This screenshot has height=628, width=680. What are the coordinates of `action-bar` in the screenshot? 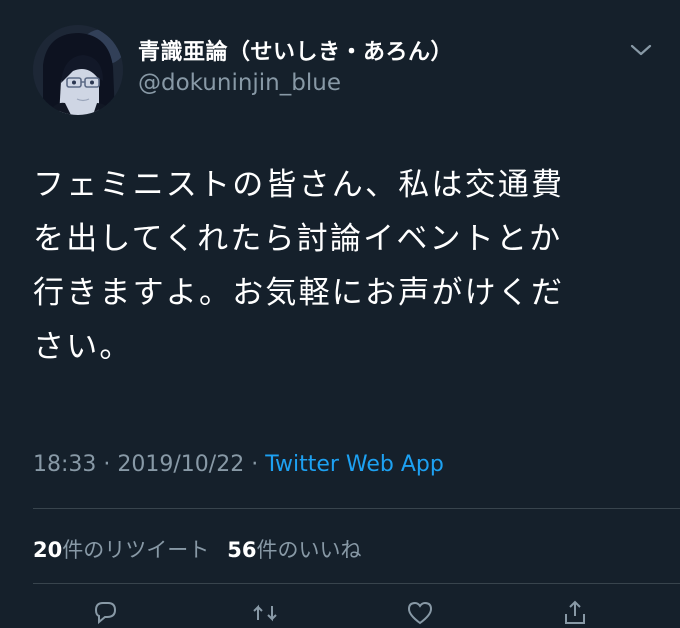 It's located at (340, 613).